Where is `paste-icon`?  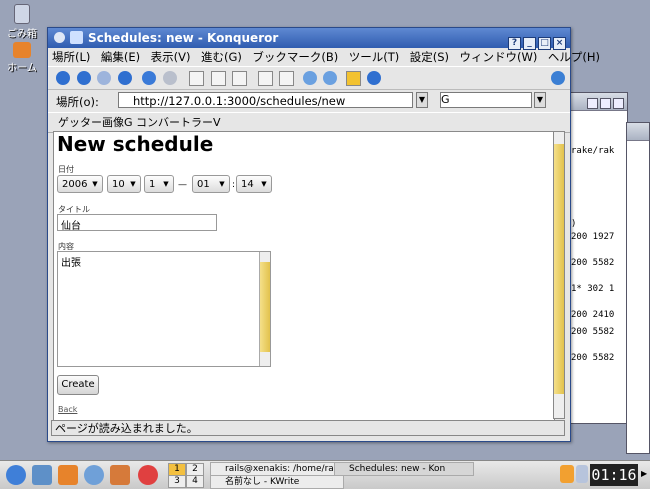
paste-icon is located at coordinates (239, 78).